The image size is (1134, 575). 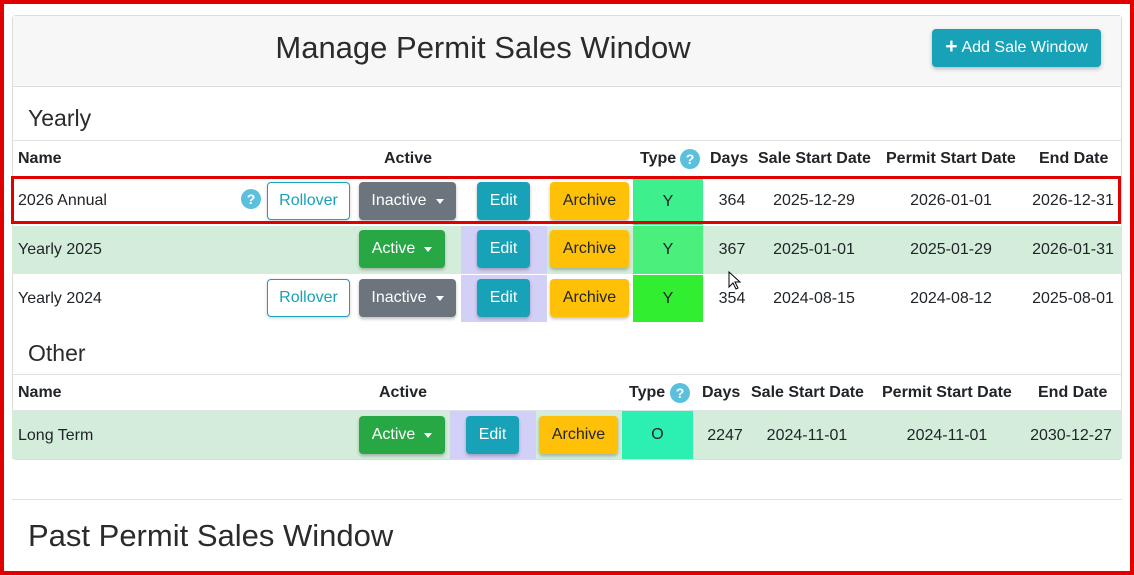 What do you see at coordinates (732, 200) in the screenshot?
I see `days-cell: 364` at bounding box center [732, 200].